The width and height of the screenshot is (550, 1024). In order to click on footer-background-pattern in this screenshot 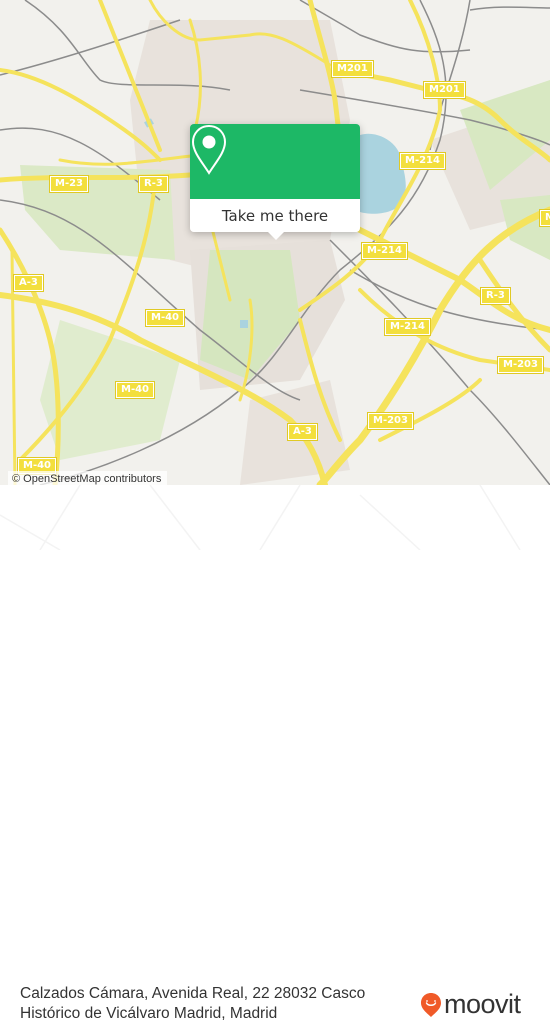, I will do `click(260, 517)`.